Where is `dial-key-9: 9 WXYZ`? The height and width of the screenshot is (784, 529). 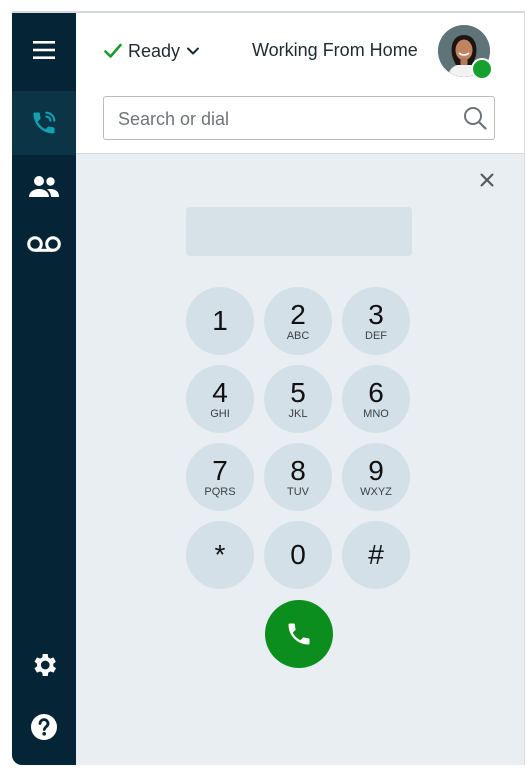 dial-key-9: 9 WXYZ is located at coordinates (376, 477).